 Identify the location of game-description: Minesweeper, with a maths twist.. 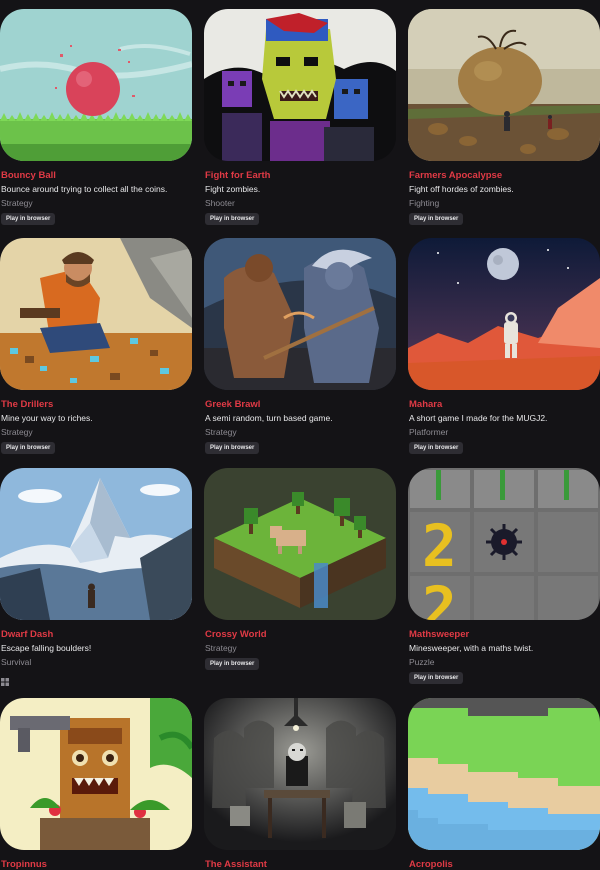
(471, 648).